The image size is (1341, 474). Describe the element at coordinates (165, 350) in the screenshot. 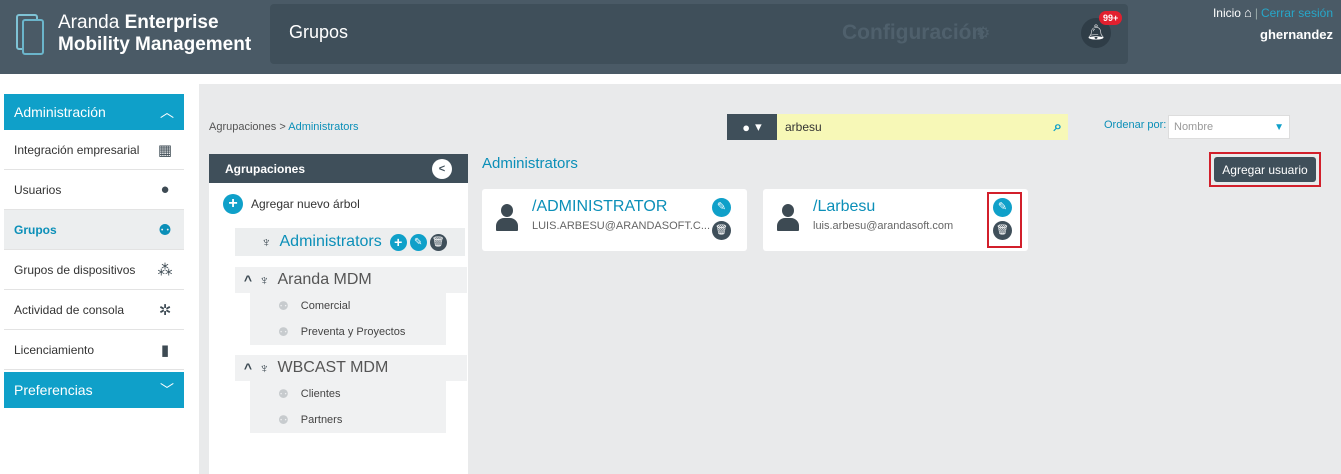

I see `license-book-icon: ▮` at that location.